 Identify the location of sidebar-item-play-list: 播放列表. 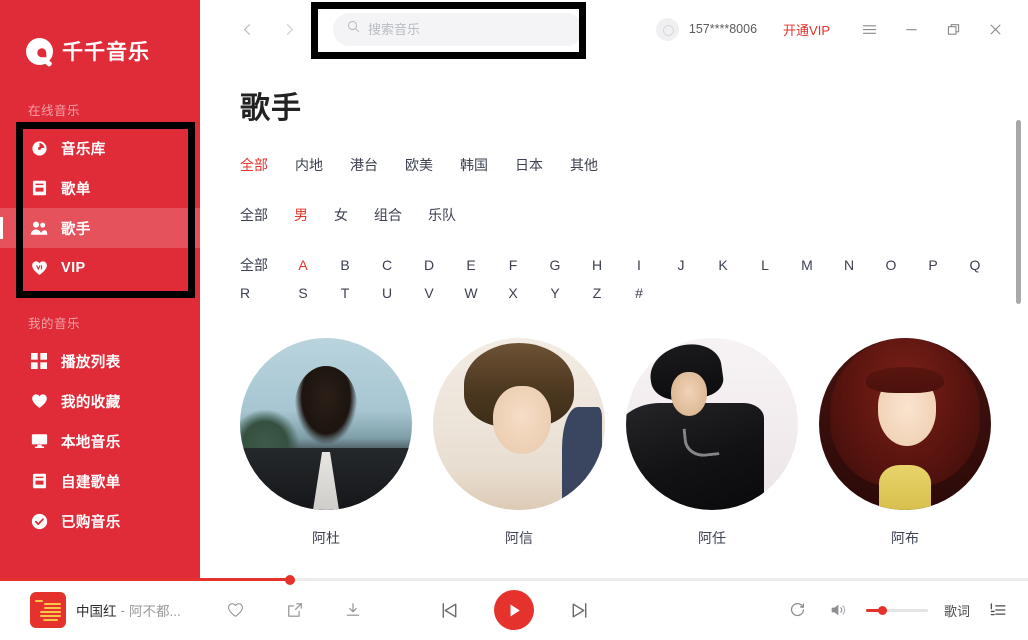
(100, 361).